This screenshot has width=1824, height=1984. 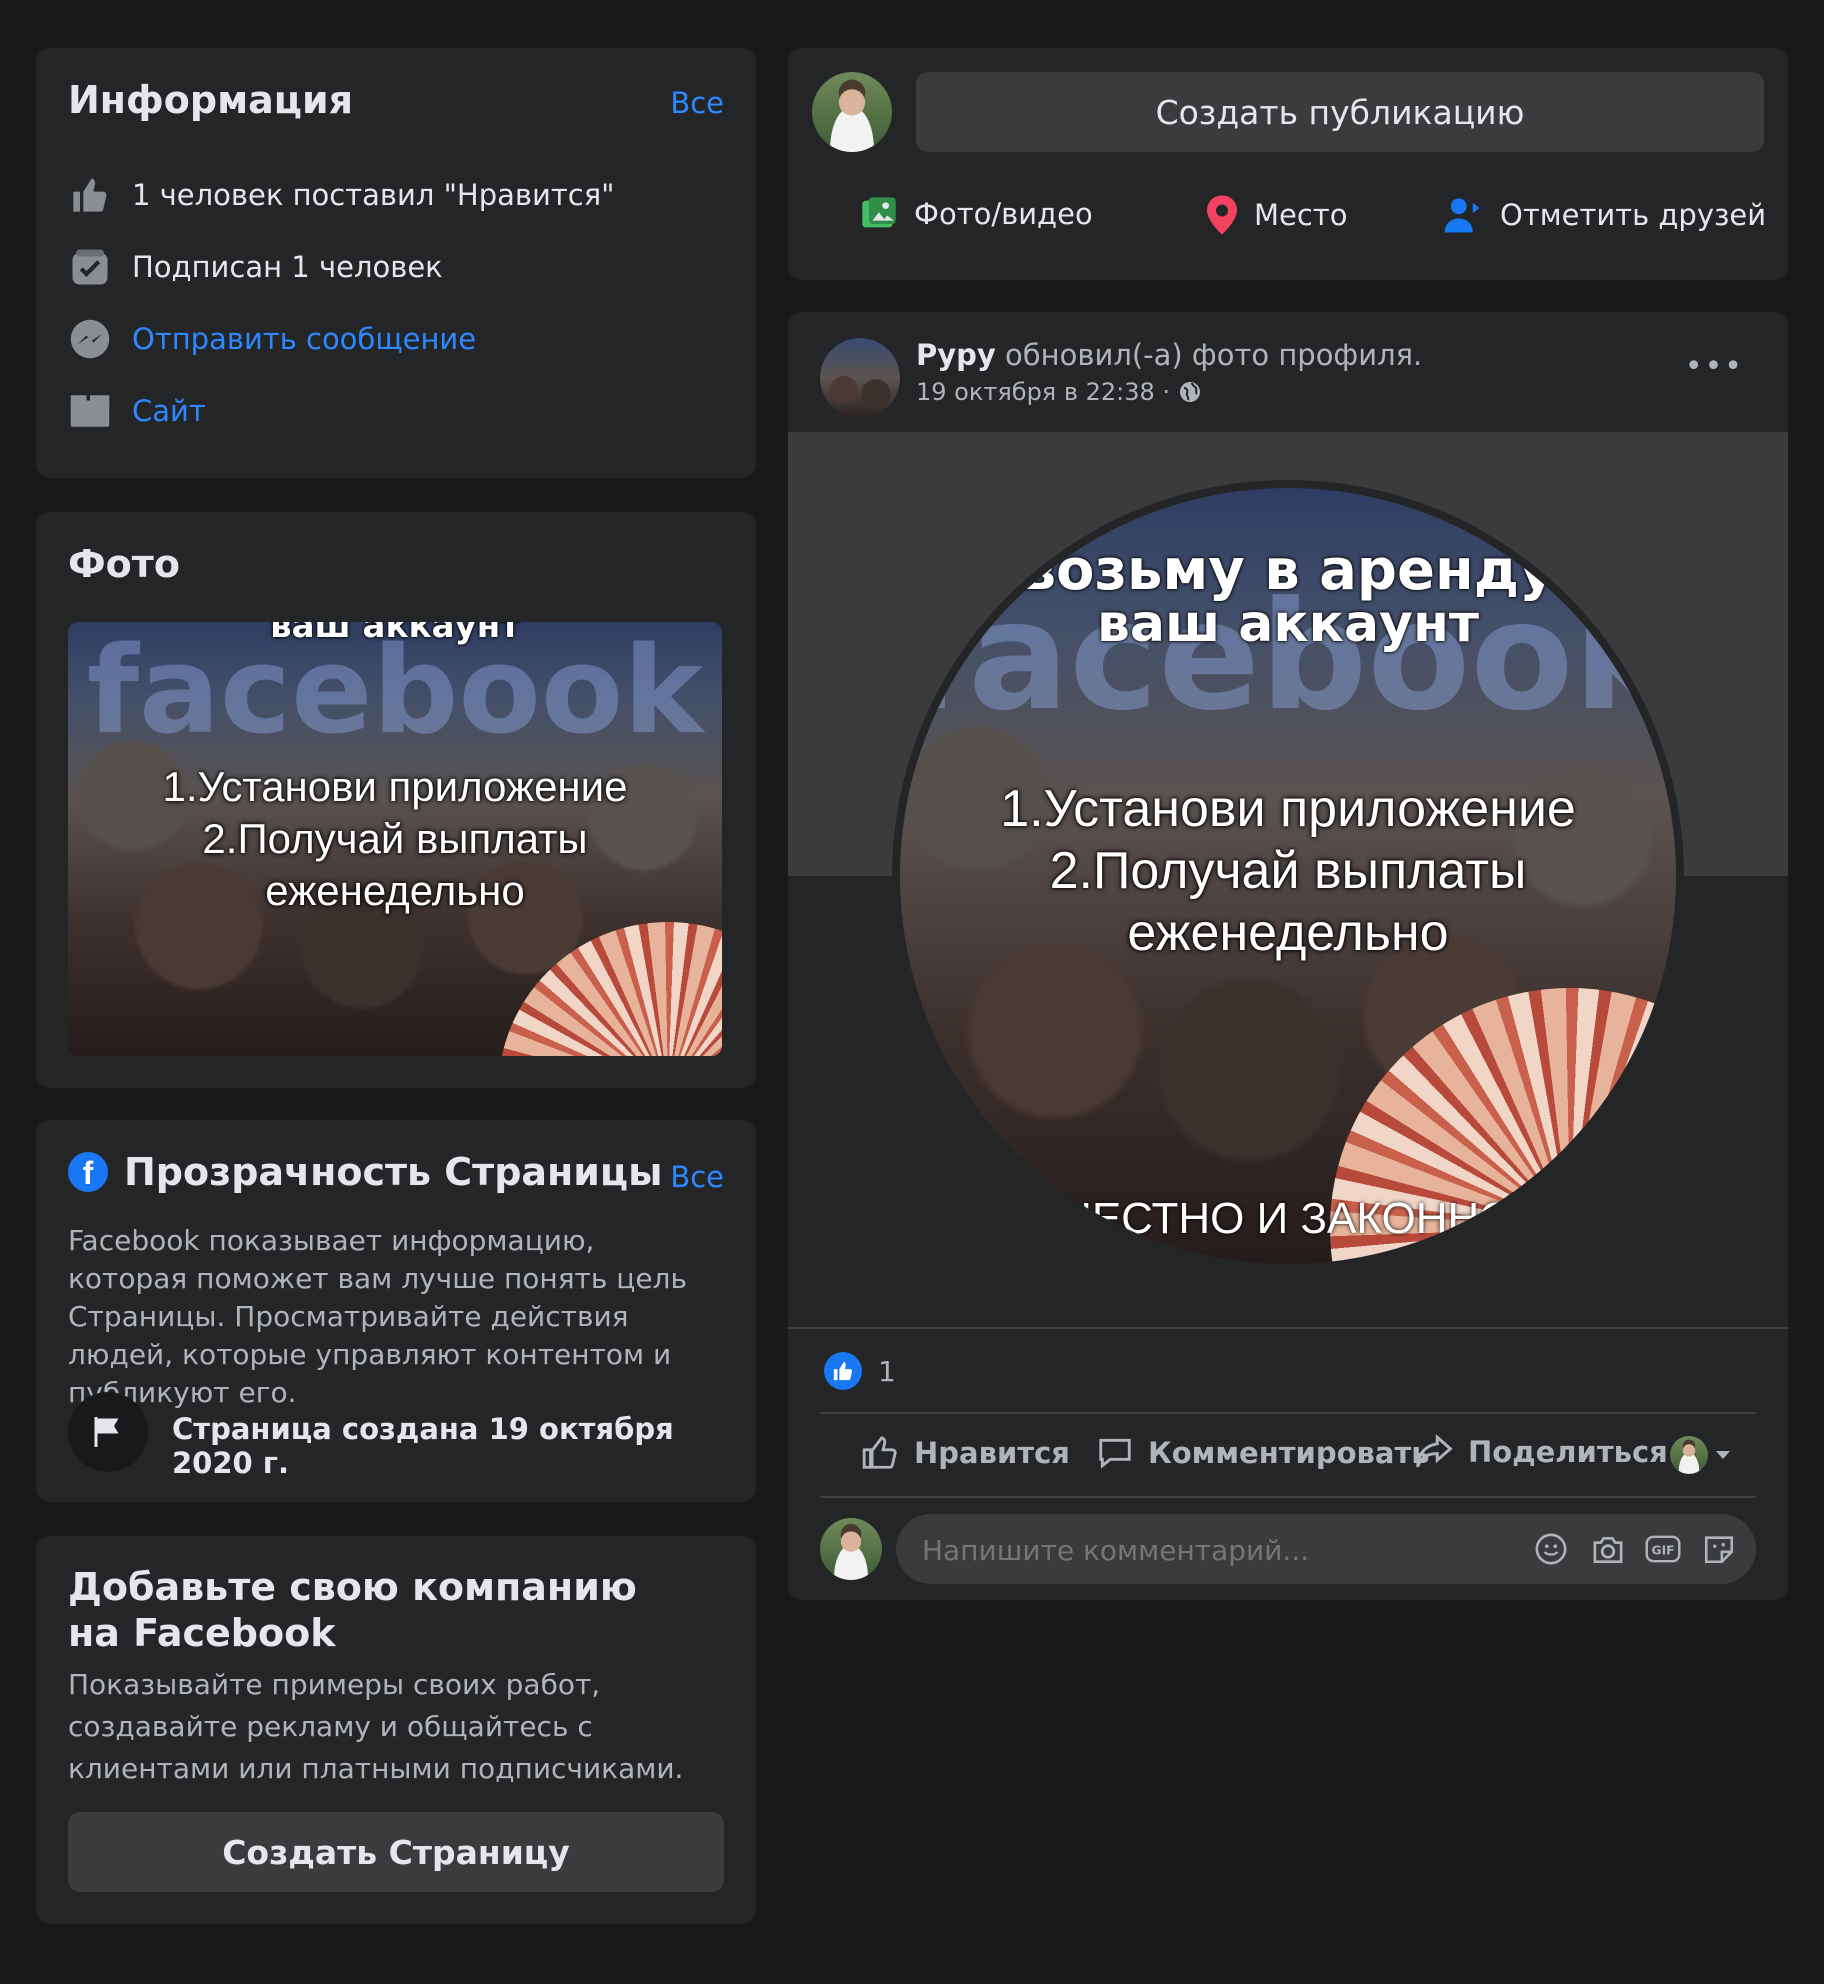 I want to click on photo-headline: ваш аккаунт, so click(x=395, y=634).